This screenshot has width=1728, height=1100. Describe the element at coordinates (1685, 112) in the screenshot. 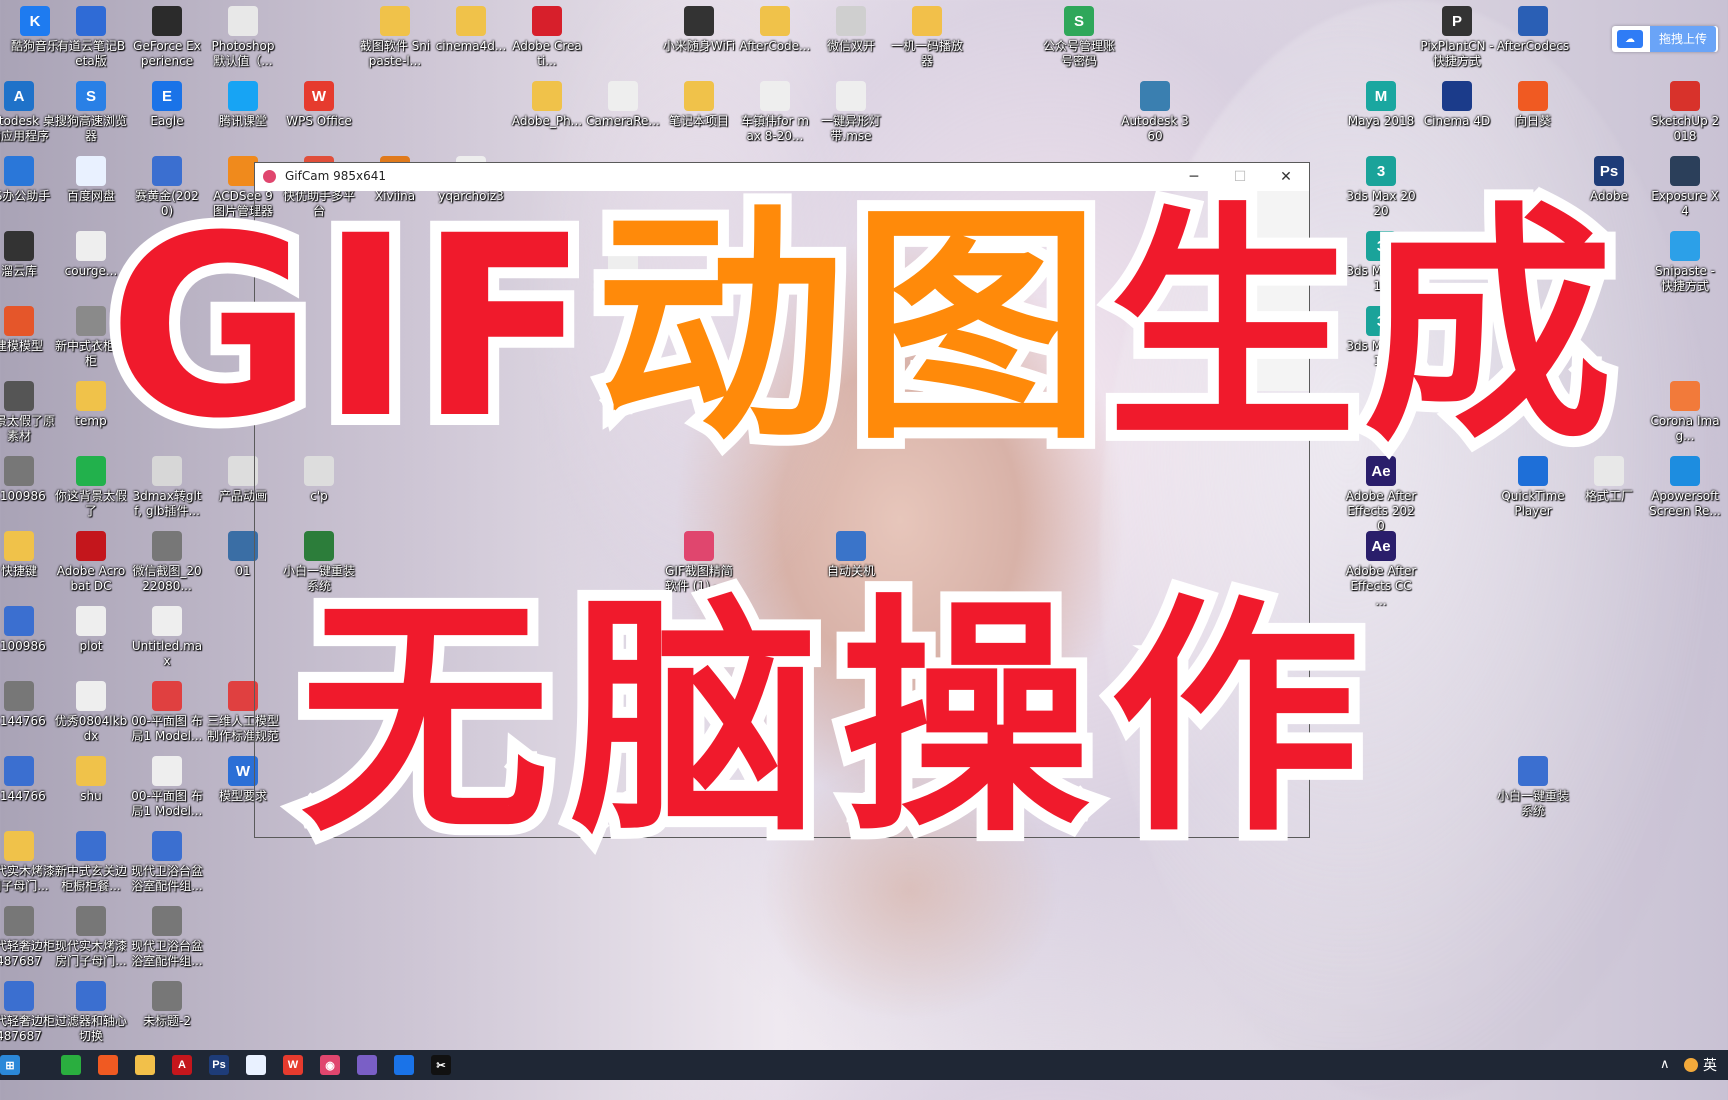

I see `desktop-icon: SketchUp 2018` at that location.